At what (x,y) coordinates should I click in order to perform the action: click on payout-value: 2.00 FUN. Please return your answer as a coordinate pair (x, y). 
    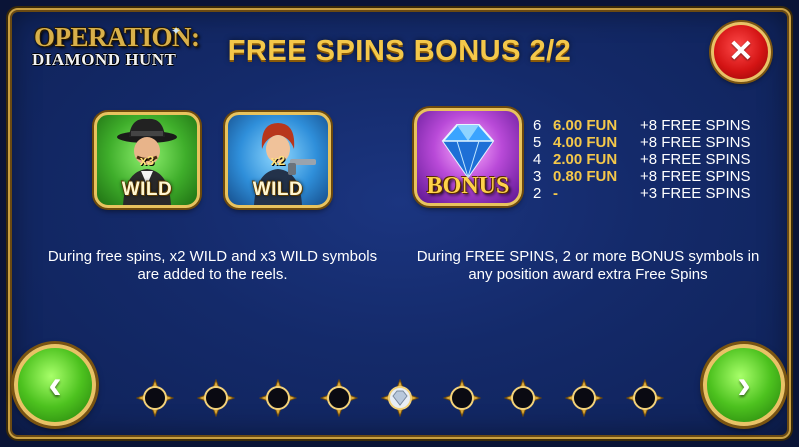
    Looking at the image, I should click on (585, 159).